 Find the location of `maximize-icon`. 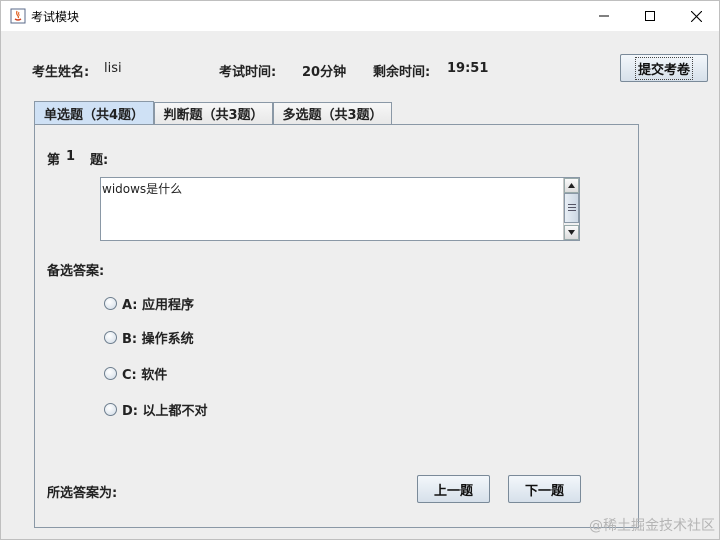

maximize-icon is located at coordinates (650, 16).